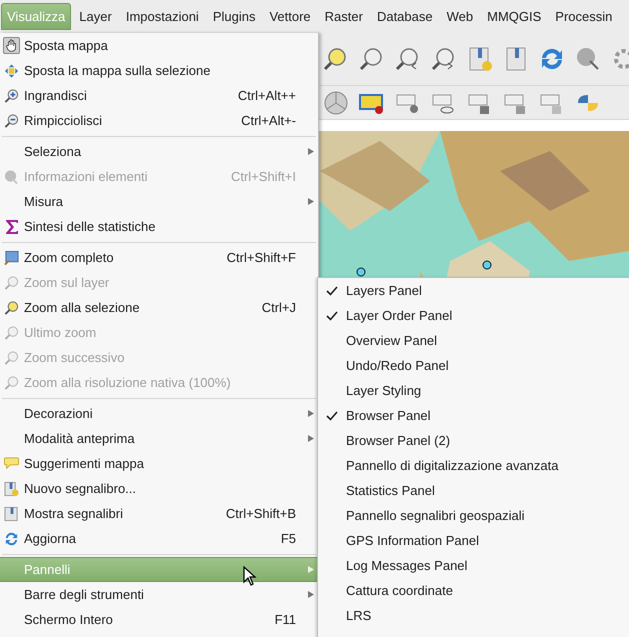 This screenshot has height=637, width=629. I want to click on refresh-icon, so click(11, 538).